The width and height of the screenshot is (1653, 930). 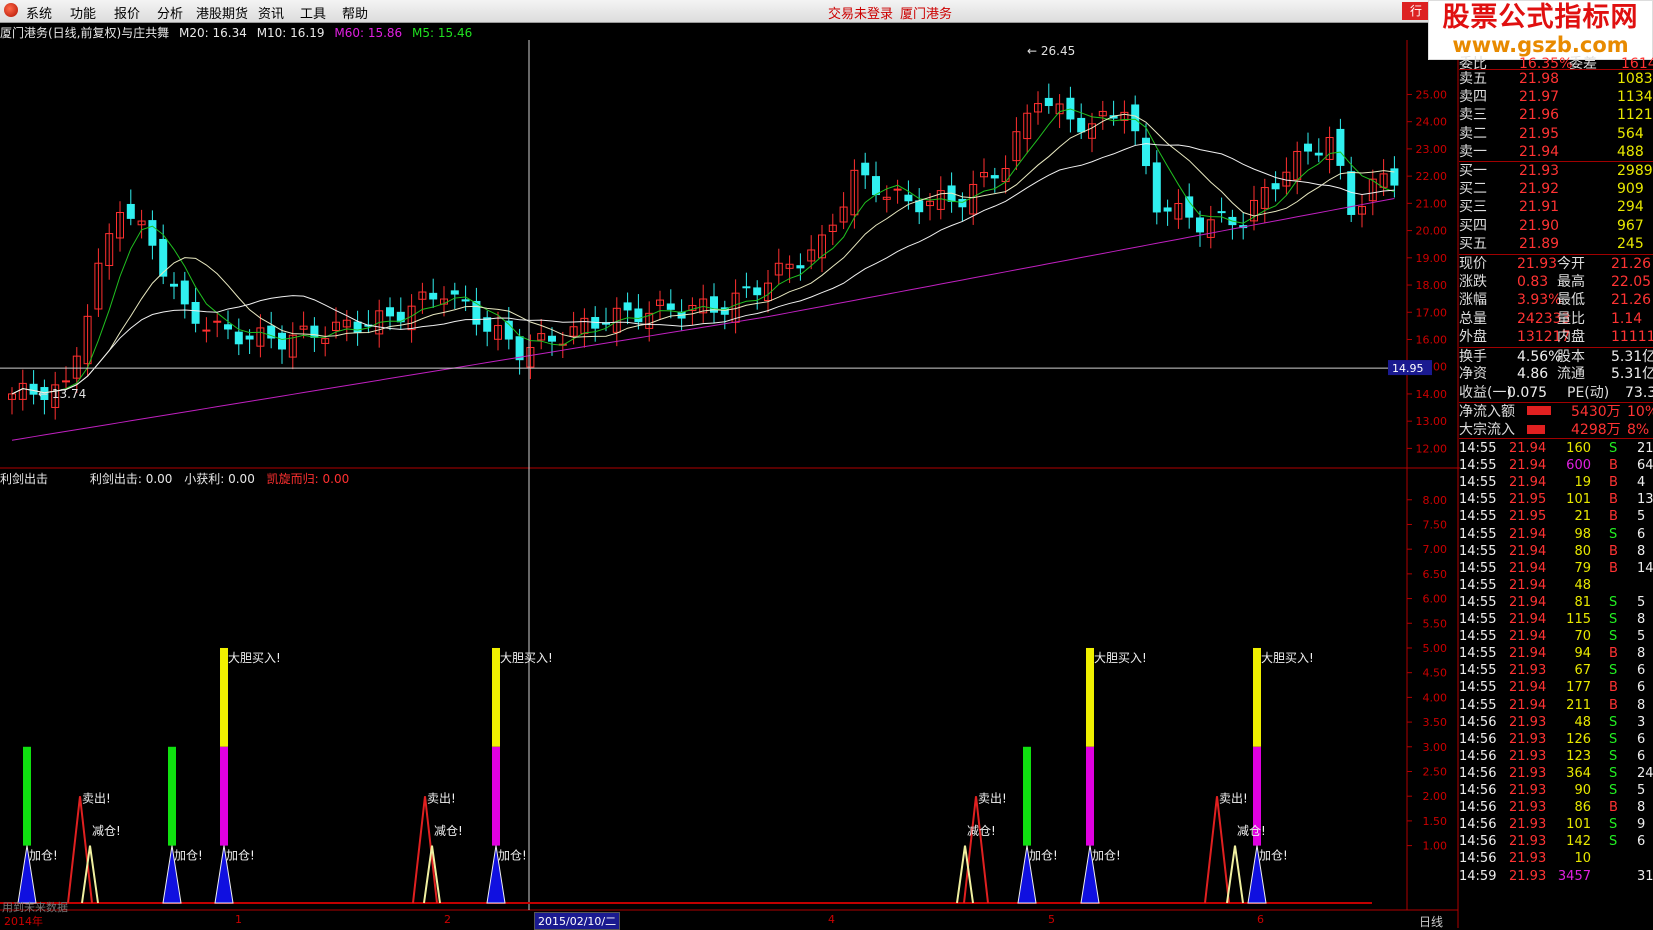 I want to click on ma10-value: M10: 16.19, so click(x=290, y=33).